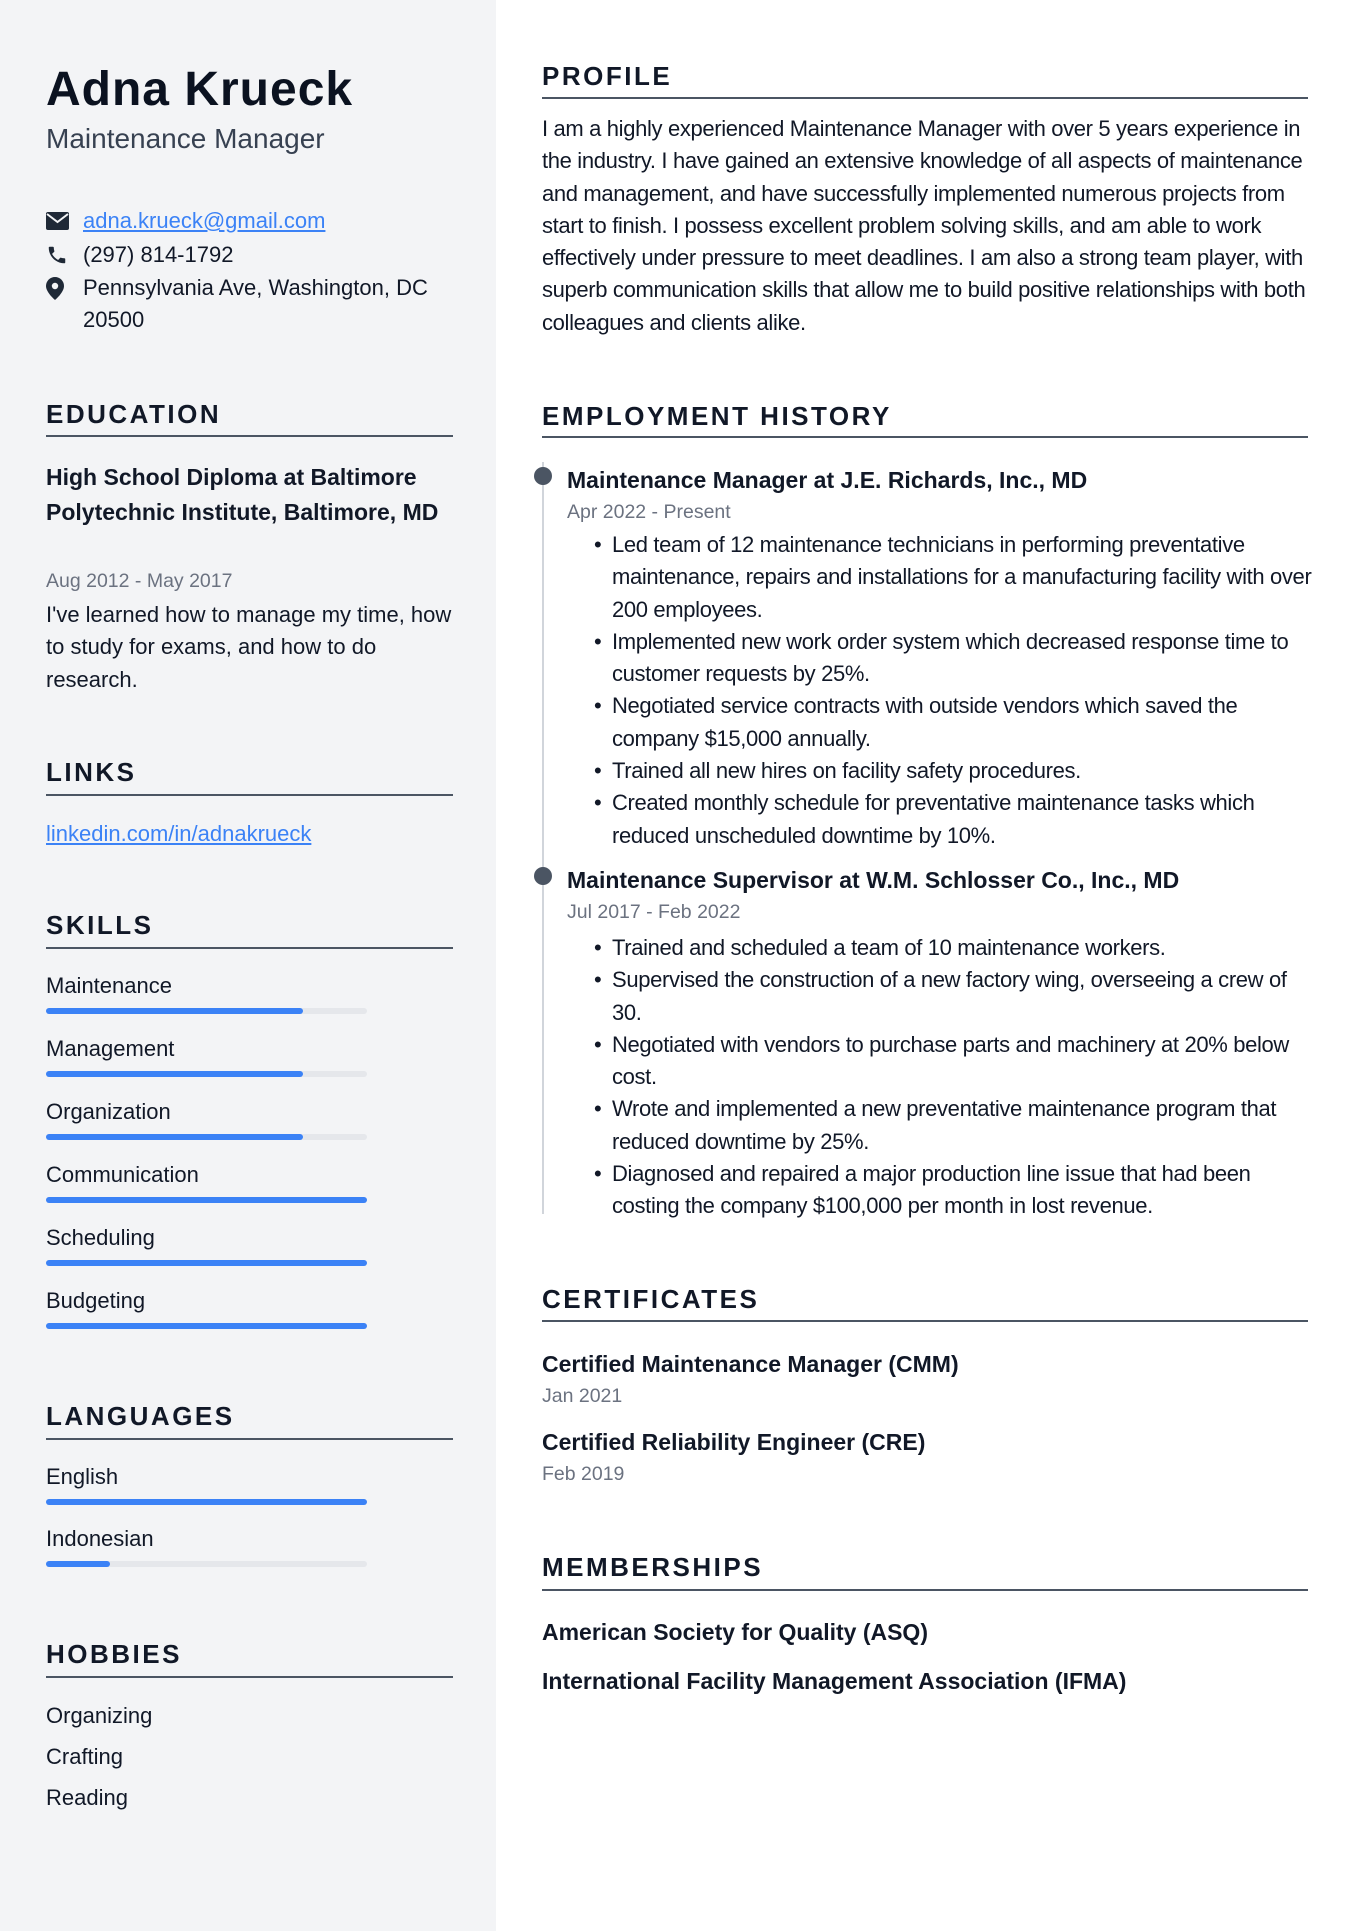  I want to click on candidate-name: Adna Krueck, so click(200, 89).